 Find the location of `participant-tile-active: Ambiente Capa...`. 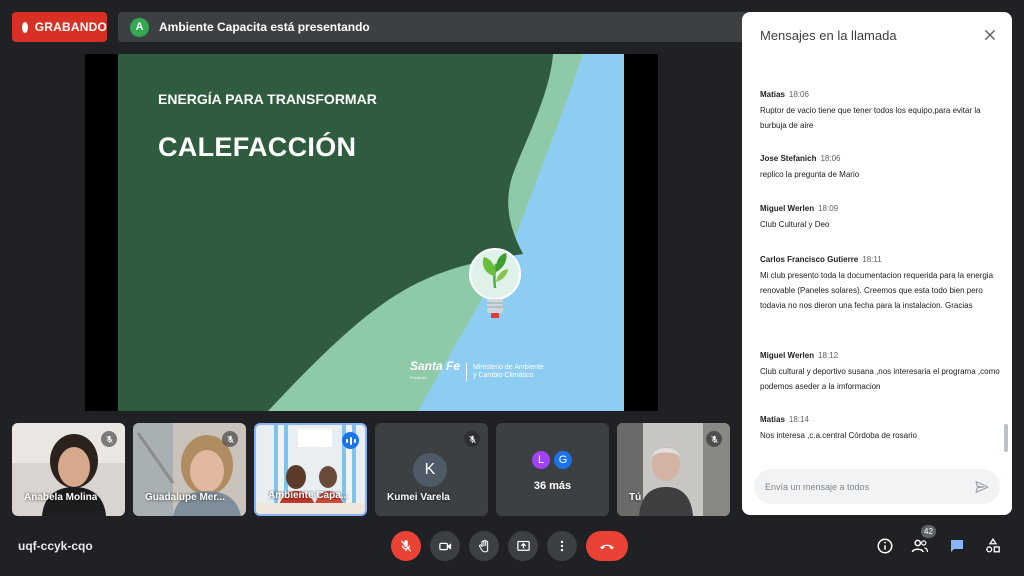

participant-tile-active: Ambiente Capa... is located at coordinates (310, 469).